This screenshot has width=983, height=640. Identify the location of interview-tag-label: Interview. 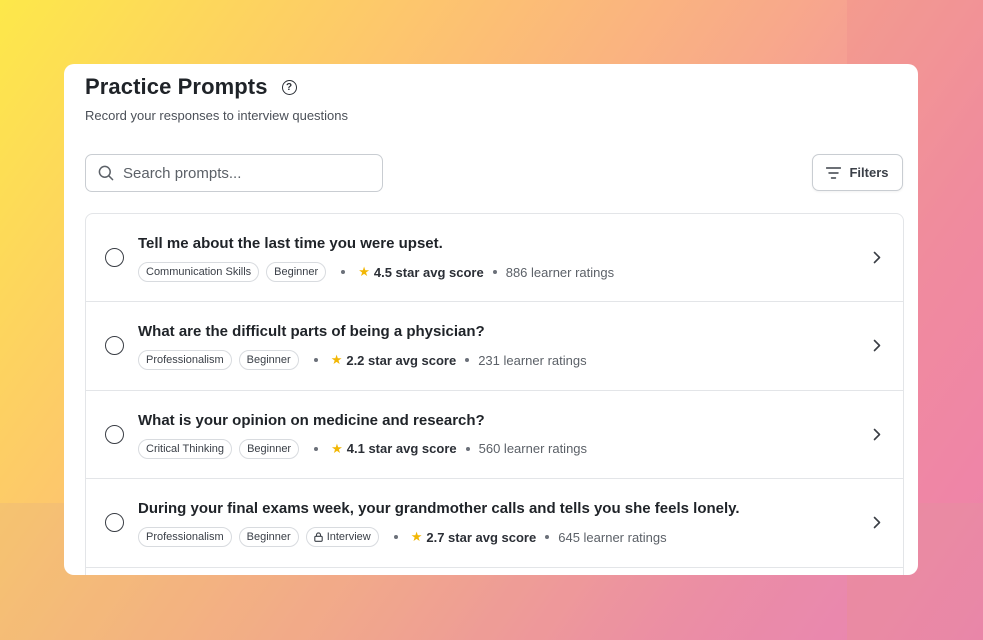
(348, 537).